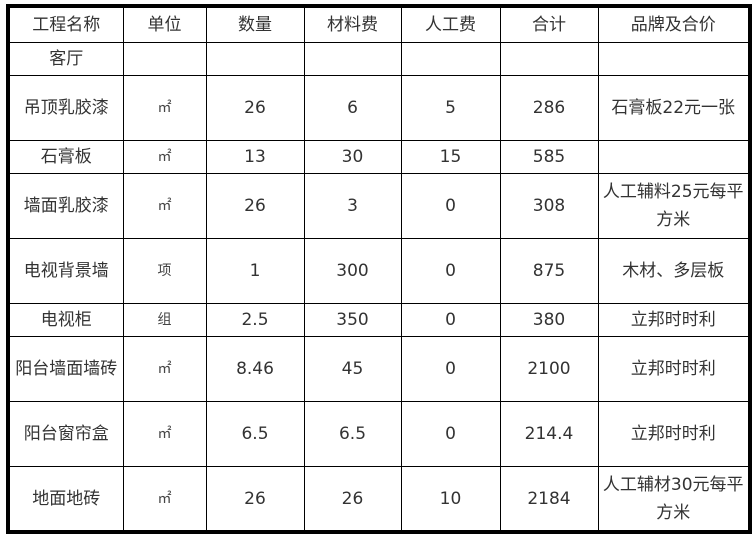 The height and width of the screenshot is (541, 756). I want to click on cell-material-cost: 300, so click(352, 270).